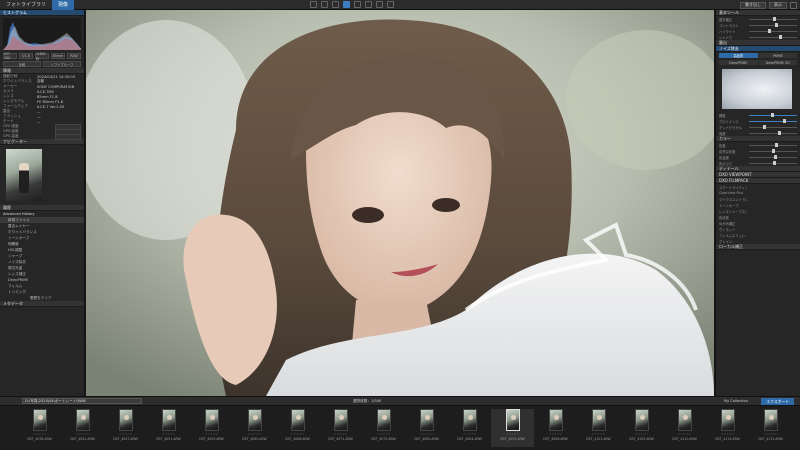  What do you see at coordinates (555, 428) in the screenshot?
I see `film-thumbnail: ☆☆☆☆☆ DST_4096.ARW` at bounding box center [555, 428].